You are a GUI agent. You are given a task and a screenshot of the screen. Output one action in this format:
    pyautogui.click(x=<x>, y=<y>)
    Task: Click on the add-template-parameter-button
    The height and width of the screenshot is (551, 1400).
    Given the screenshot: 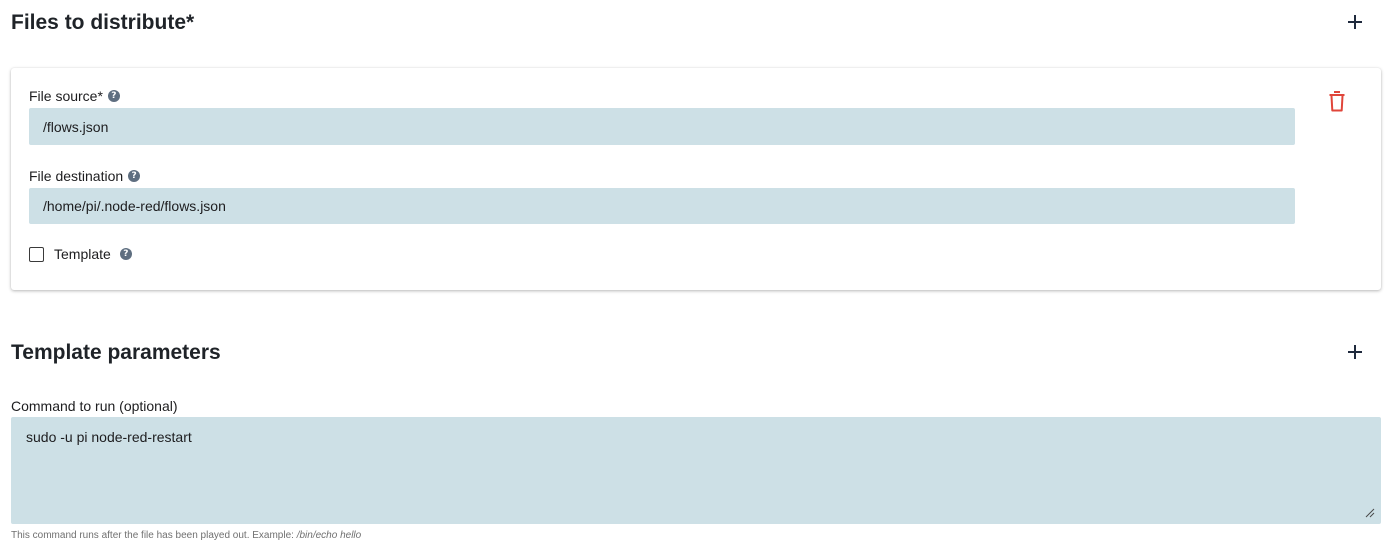 What is the action you would take?
    pyautogui.click(x=1355, y=352)
    